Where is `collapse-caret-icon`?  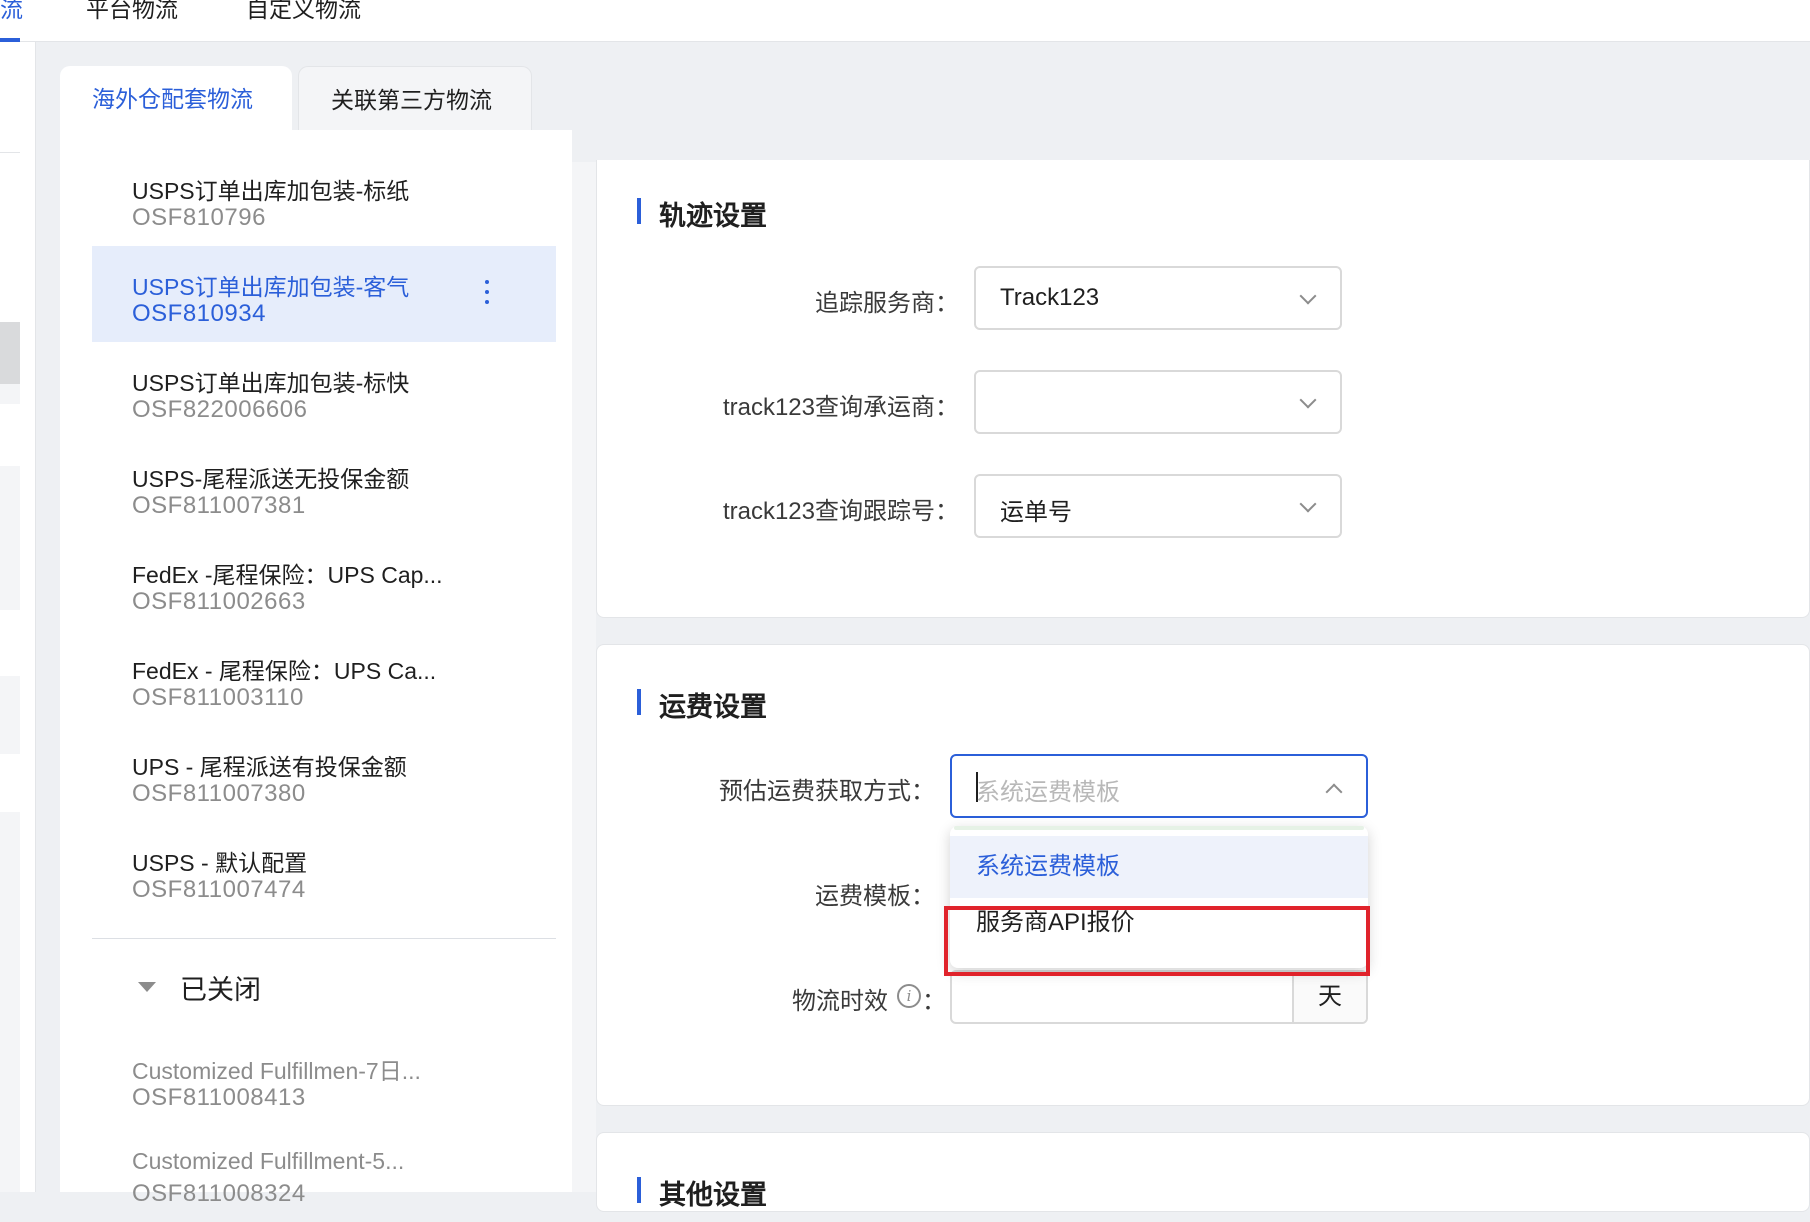
collapse-caret-icon is located at coordinates (147, 987).